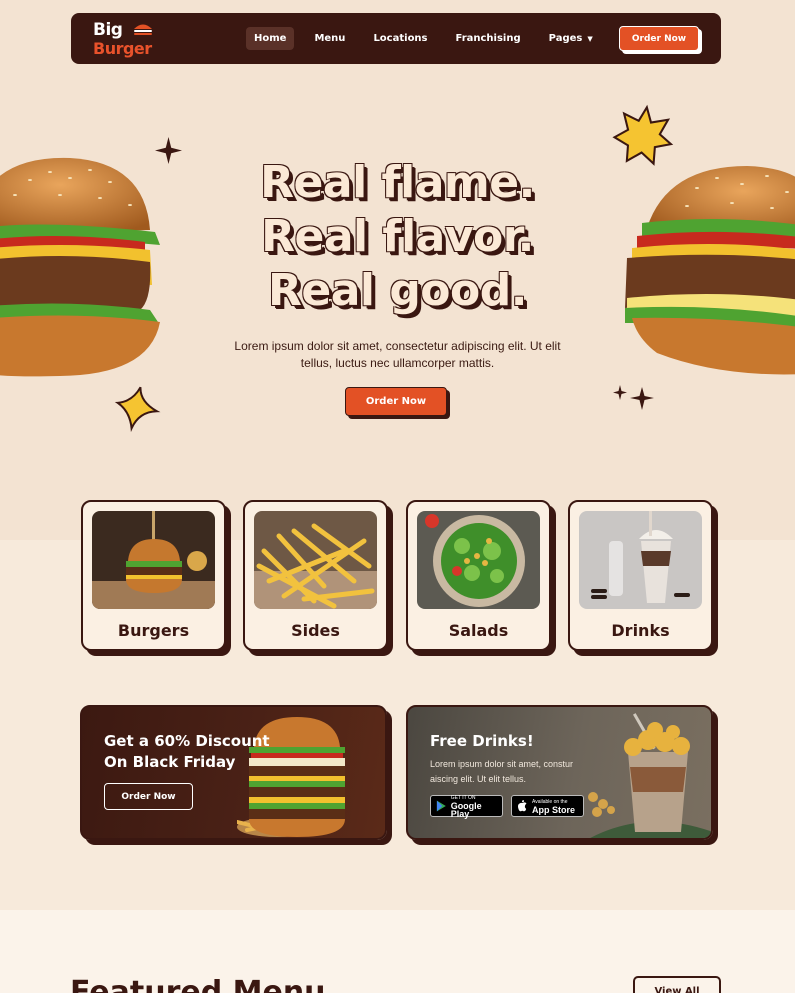  Describe the element at coordinates (640, 560) in the screenshot. I see `milkshake-photo` at that location.